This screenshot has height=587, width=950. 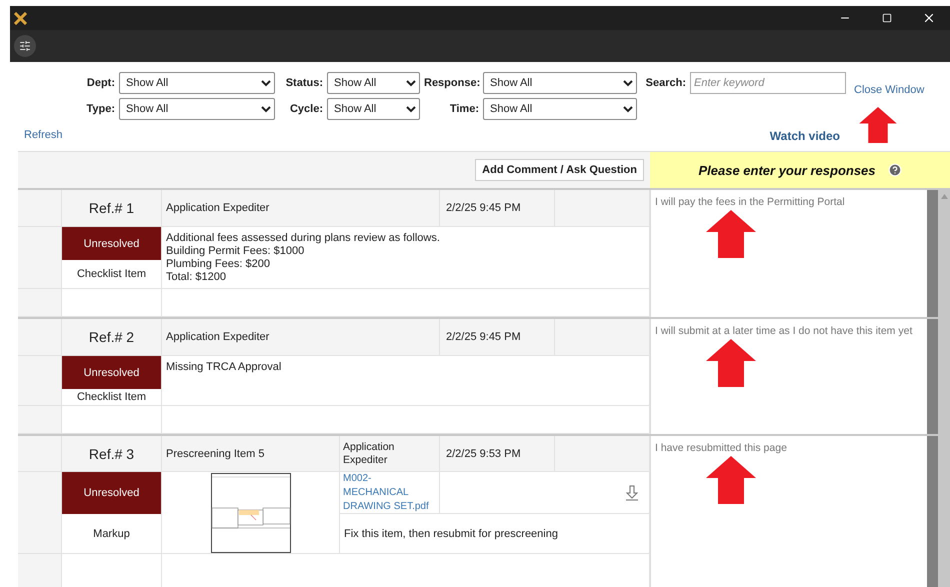 What do you see at coordinates (303, 83) in the screenshot?
I see `filter-label: Status:` at bounding box center [303, 83].